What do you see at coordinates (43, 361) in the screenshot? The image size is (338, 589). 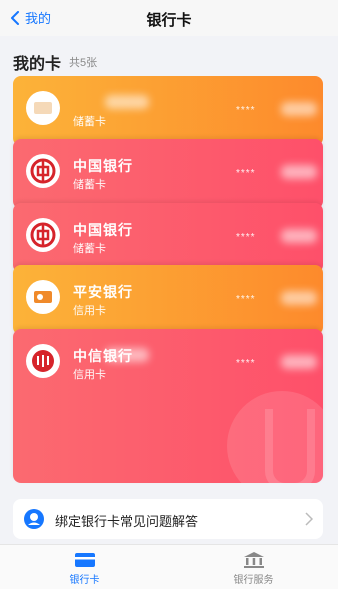 I see `citic-logo-icon` at bounding box center [43, 361].